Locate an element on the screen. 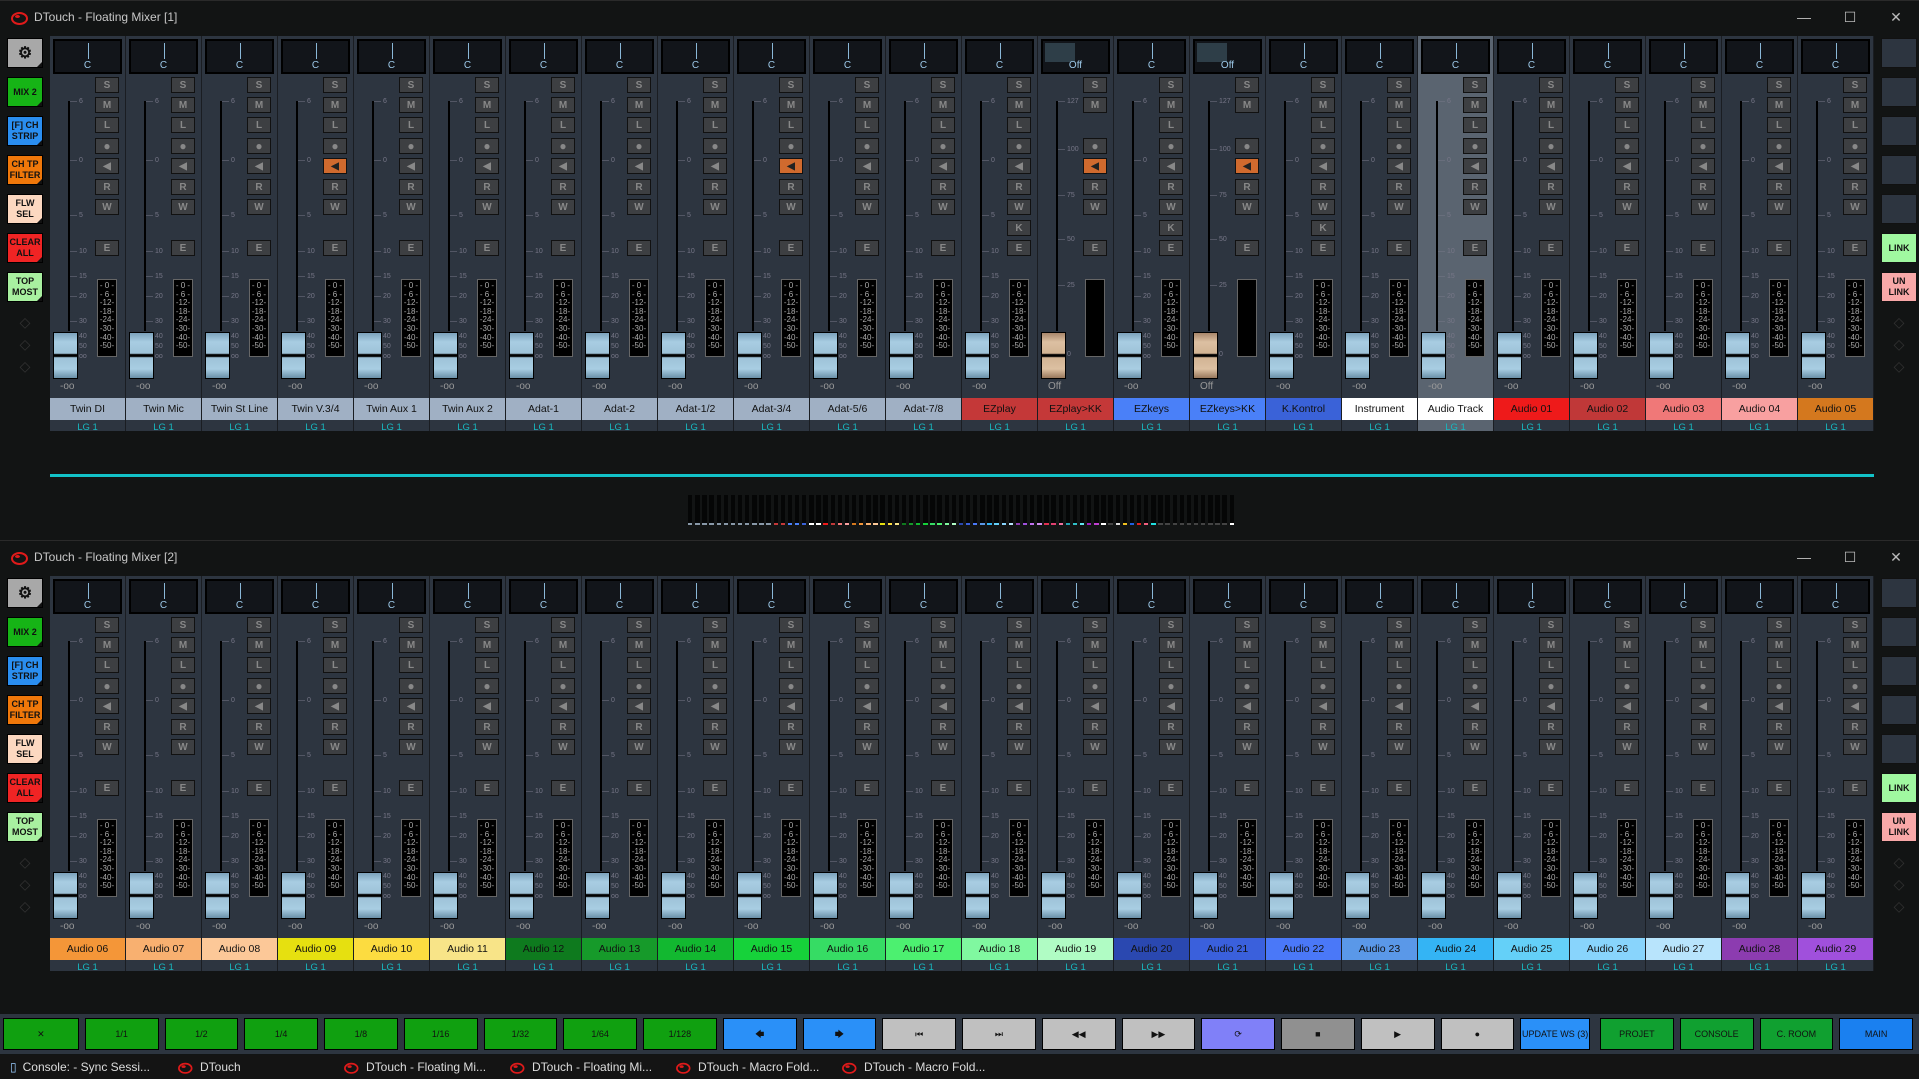 The height and width of the screenshot is (1079, 1919). channel-name: Audio Track is located at coordinates (1455, 409).